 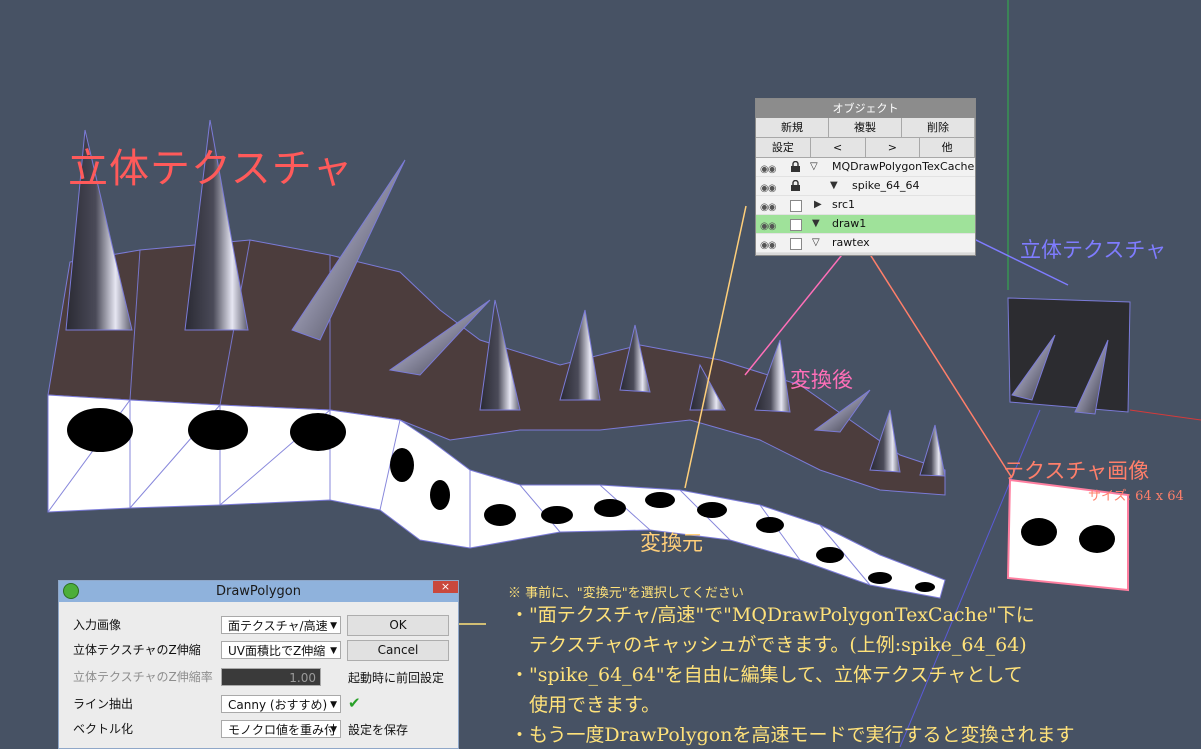 I want to click on texture-image-label: テクスチャ画像, so click(x=1076, y=471).